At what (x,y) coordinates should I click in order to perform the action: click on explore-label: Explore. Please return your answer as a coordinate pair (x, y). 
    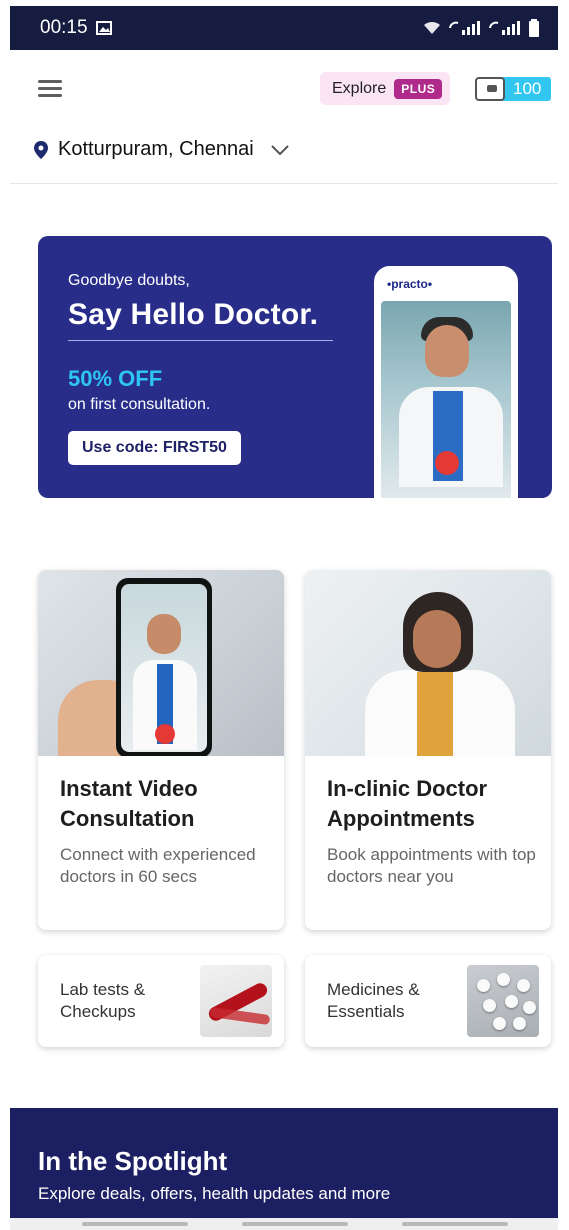
    Looking at the image, I should click on (359, 88).